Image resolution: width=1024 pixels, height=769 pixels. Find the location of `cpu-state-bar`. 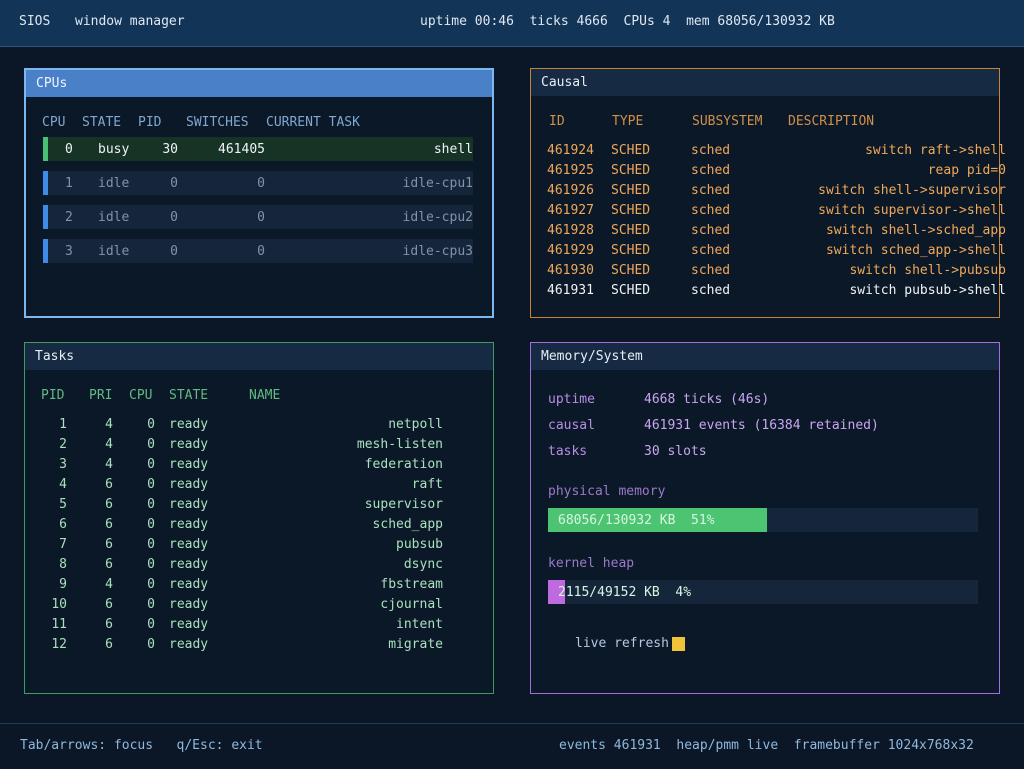

cpu-state-bar is located at coordinates (45, 251).